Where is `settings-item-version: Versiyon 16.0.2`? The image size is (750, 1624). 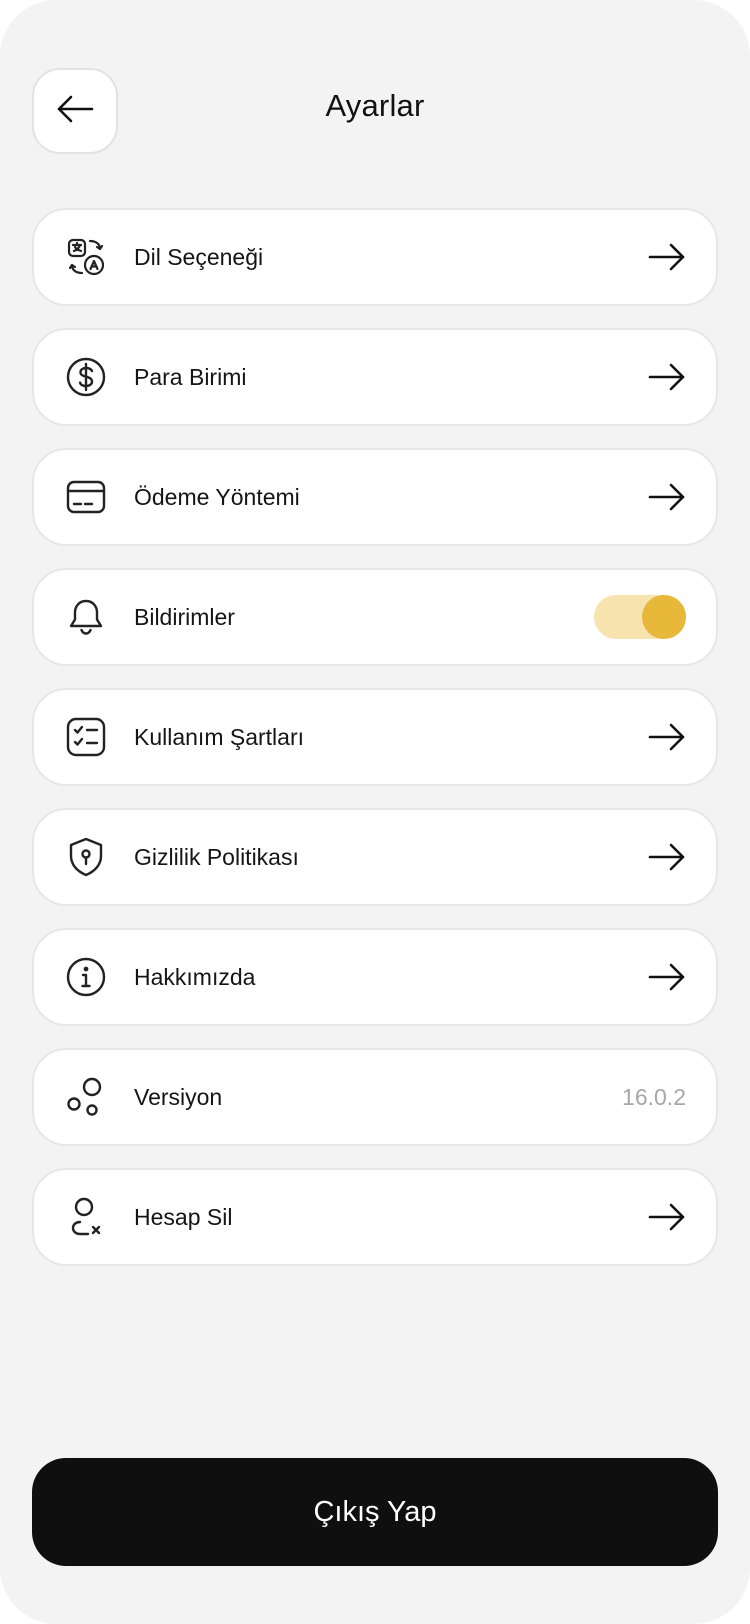 settings-item-version: Versiyon 16.0.2 is located at coordinates (375, 1097).